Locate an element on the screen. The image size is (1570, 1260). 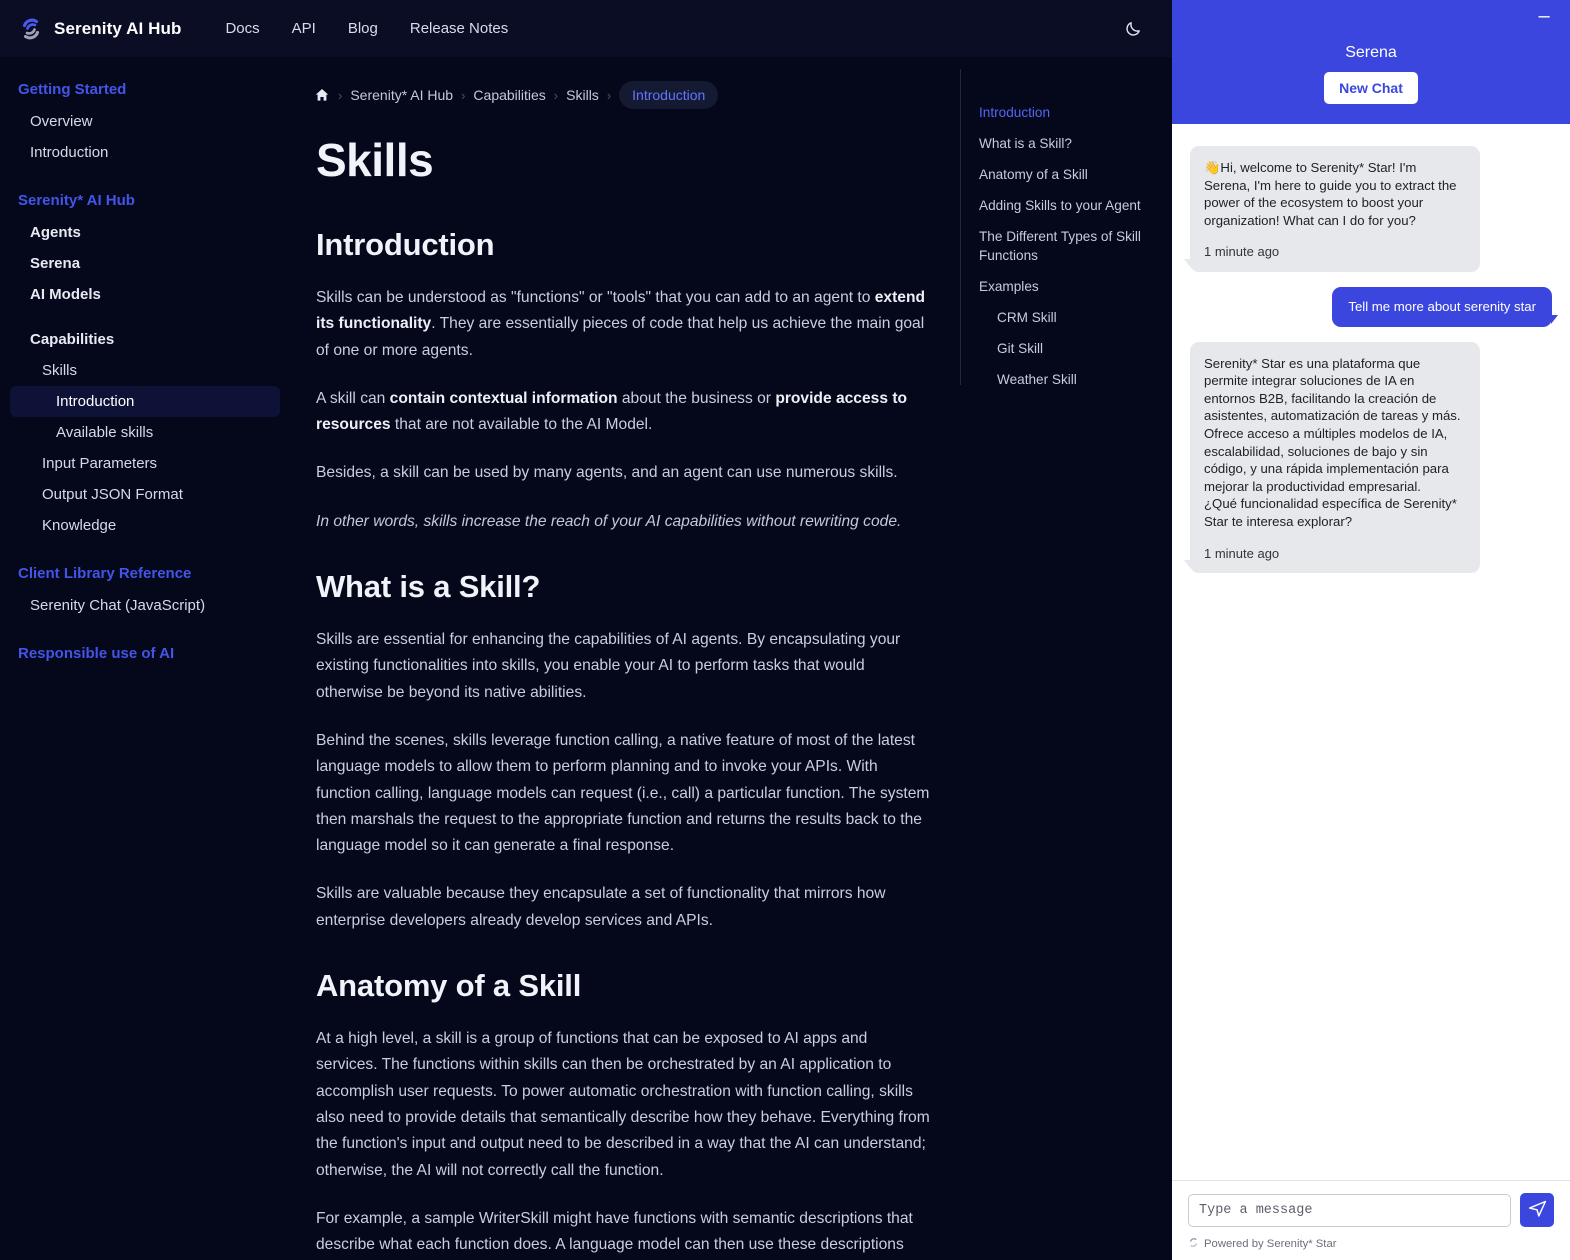
chat-message-user: Tell me more about serenity star is located at coordinates (1445, 306).